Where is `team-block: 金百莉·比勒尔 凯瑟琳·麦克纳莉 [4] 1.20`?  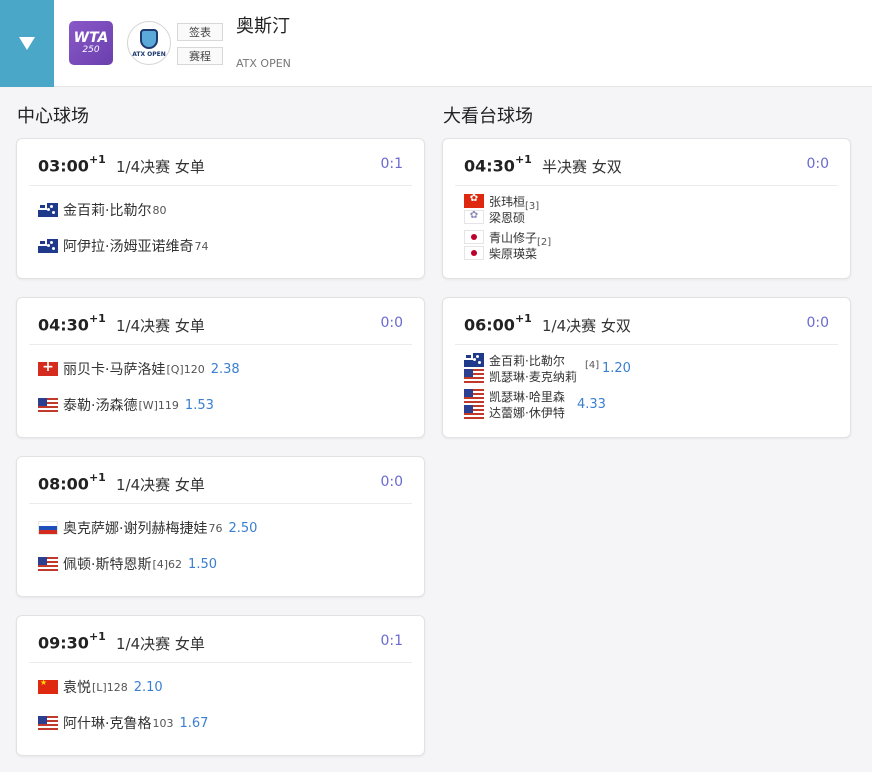
team-block: 金百莉·比勒尔 凯瑟琳·麦克纳莉 [4] 1.20 is located at coordinates (644, 368).